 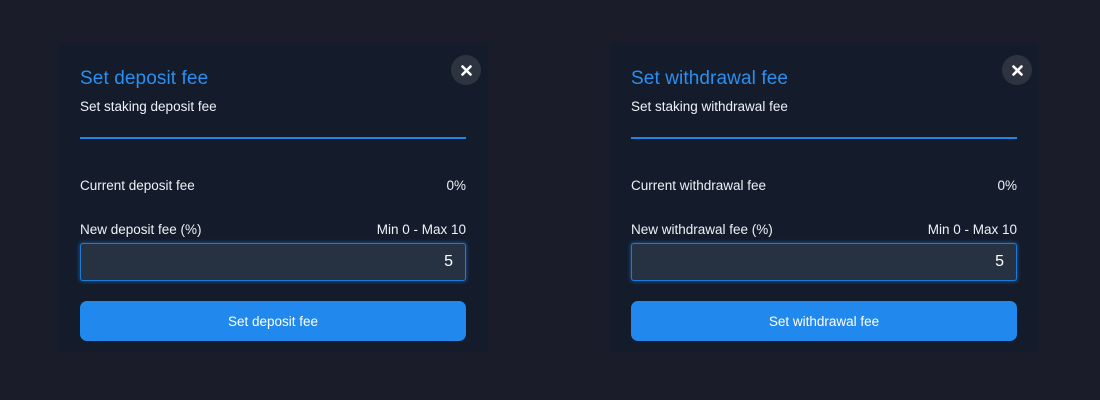 I want to click on current-fee-label: Current withdrawal fee, so click(x=699, y=185).